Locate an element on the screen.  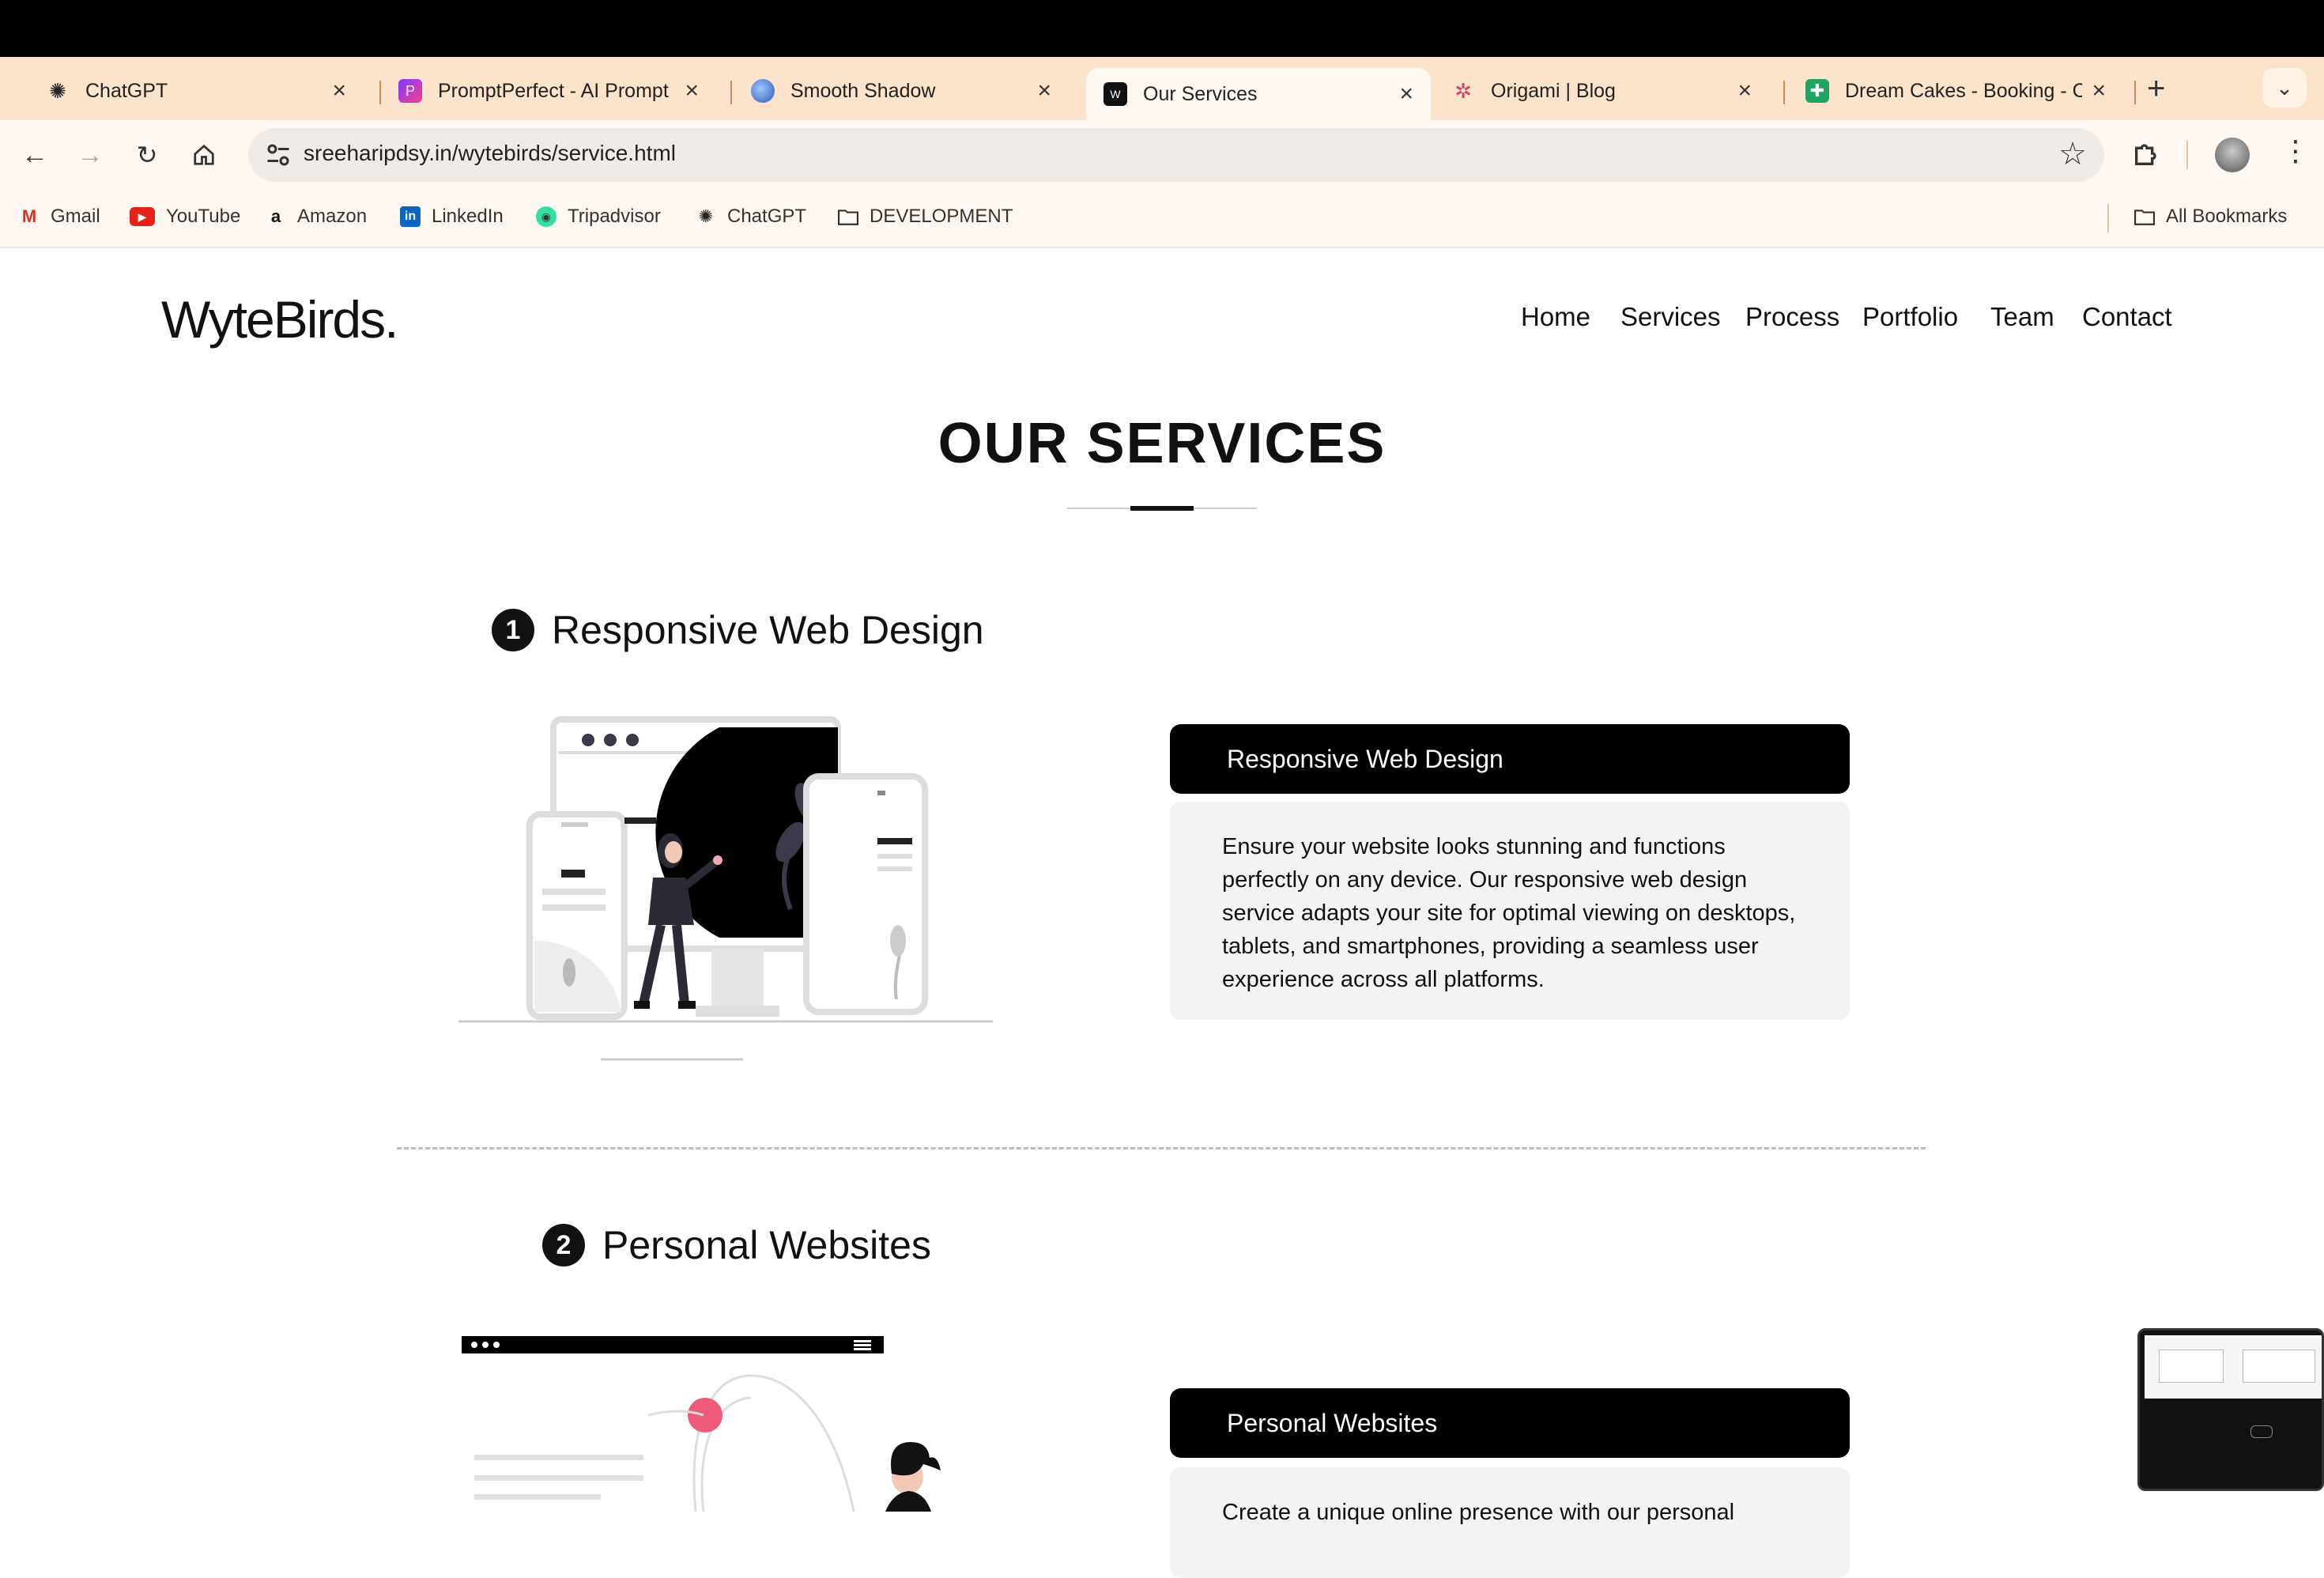
tab-chatgpt: ✺ ChatGPT × is located at coordinates (196, 91).